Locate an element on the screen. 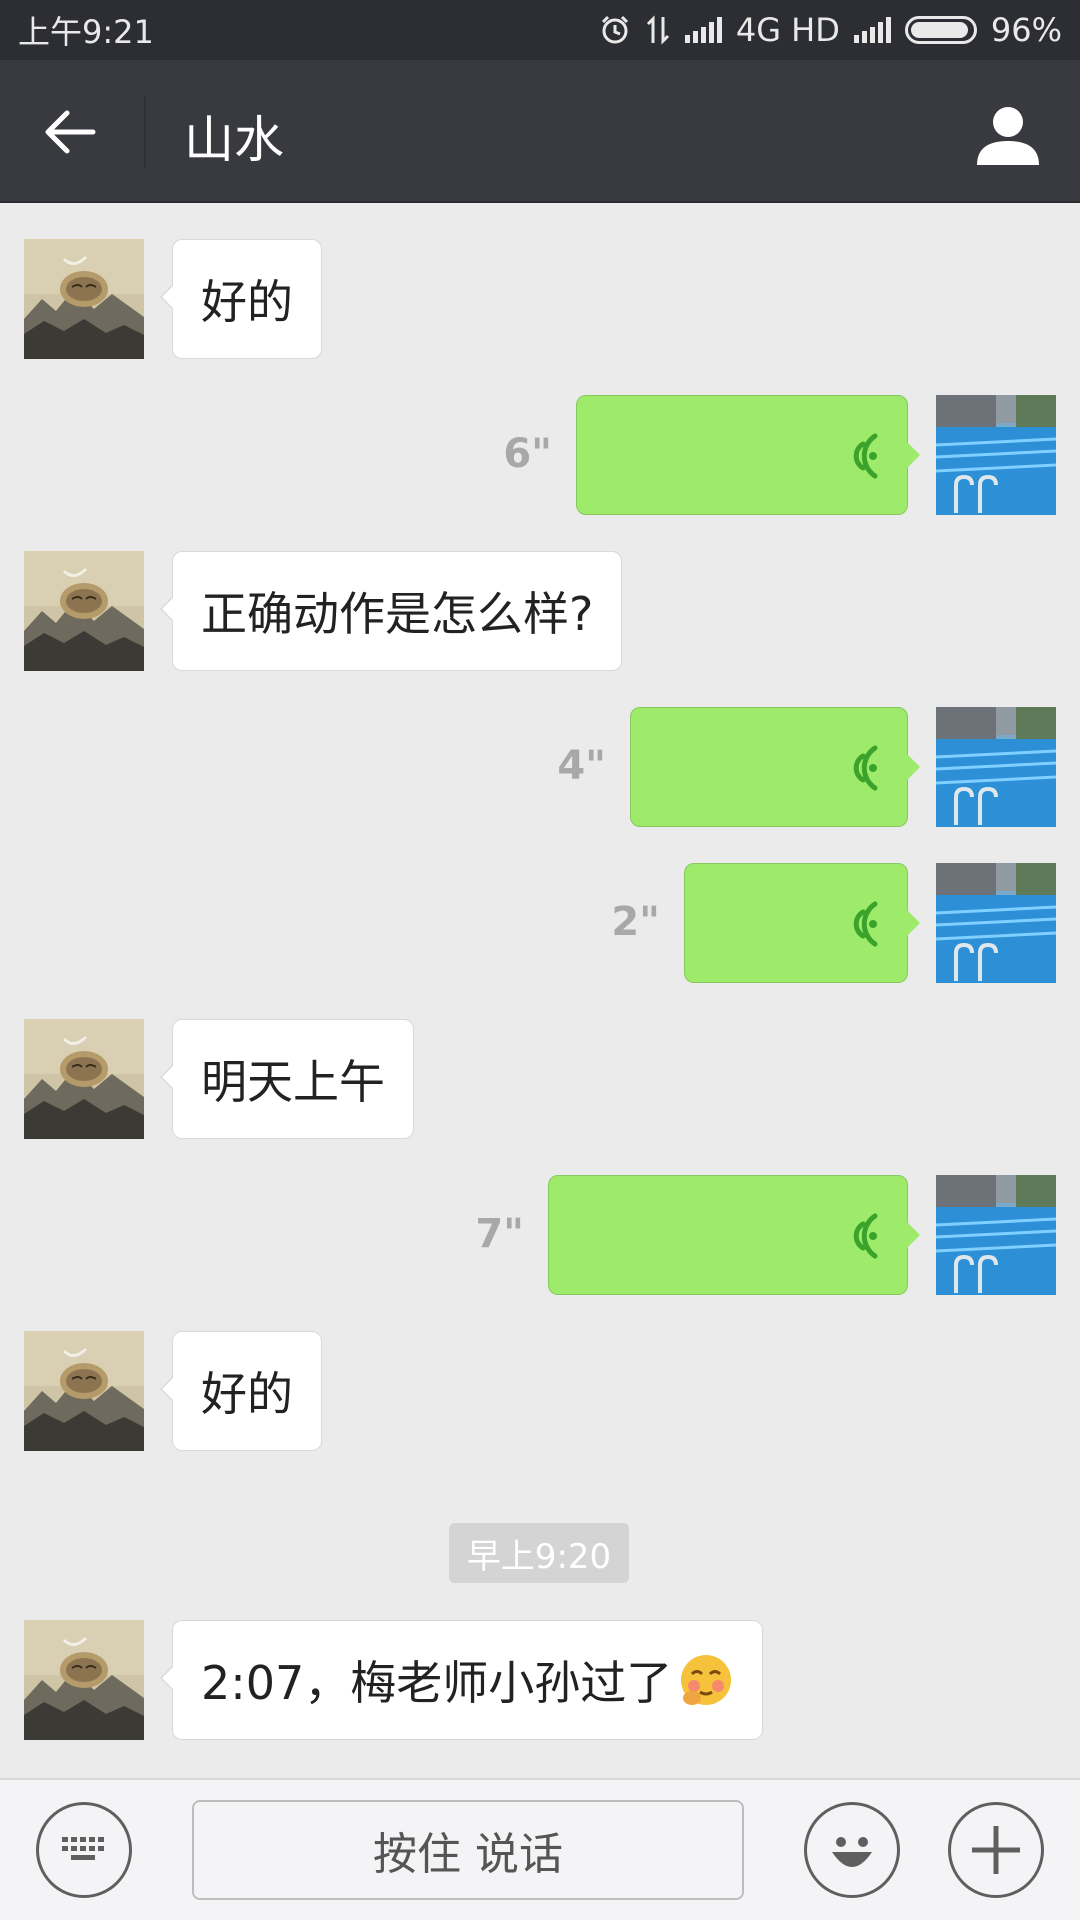 This screenshot has width=1080, height=1920. text-message-bubble: 2:07，梅老师小孙过了 is located at coordinates (461, 1680).